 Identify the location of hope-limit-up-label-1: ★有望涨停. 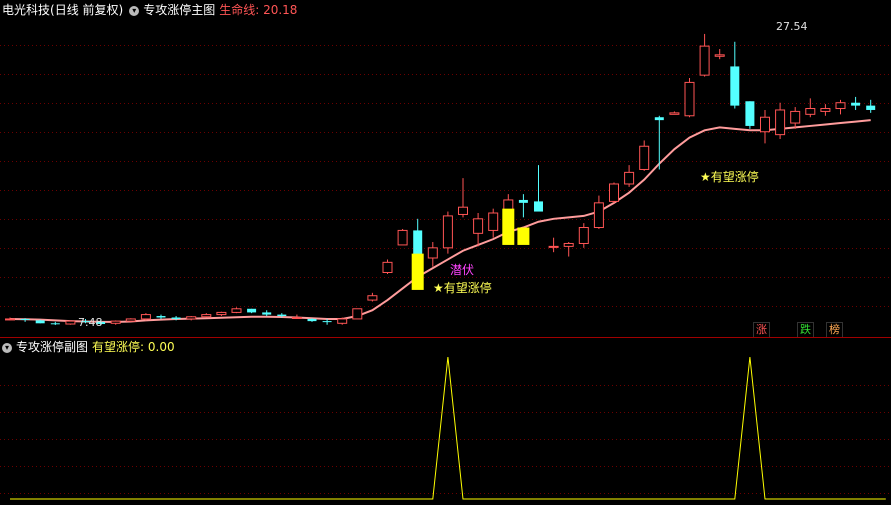
(462, 287).